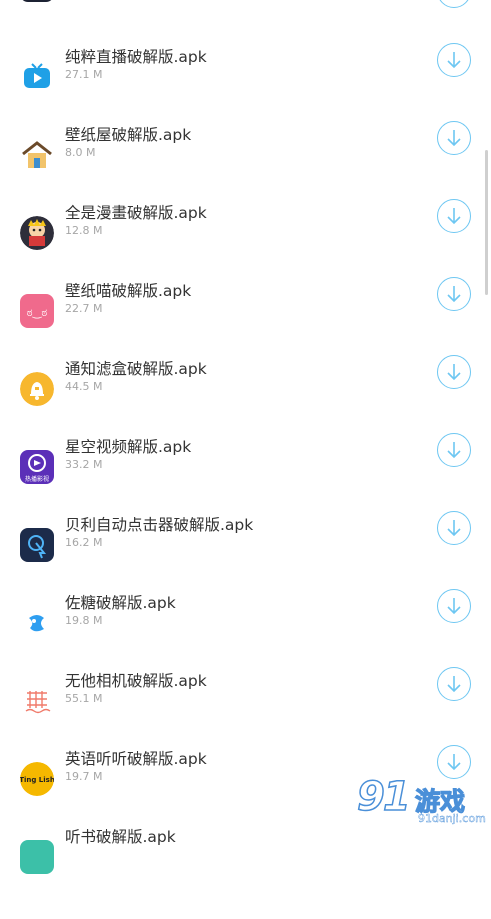 Image resolution: width=491 pixels, height=919 pixels. I want to click on watermark-url: 91danji.com, so click(452, 818).